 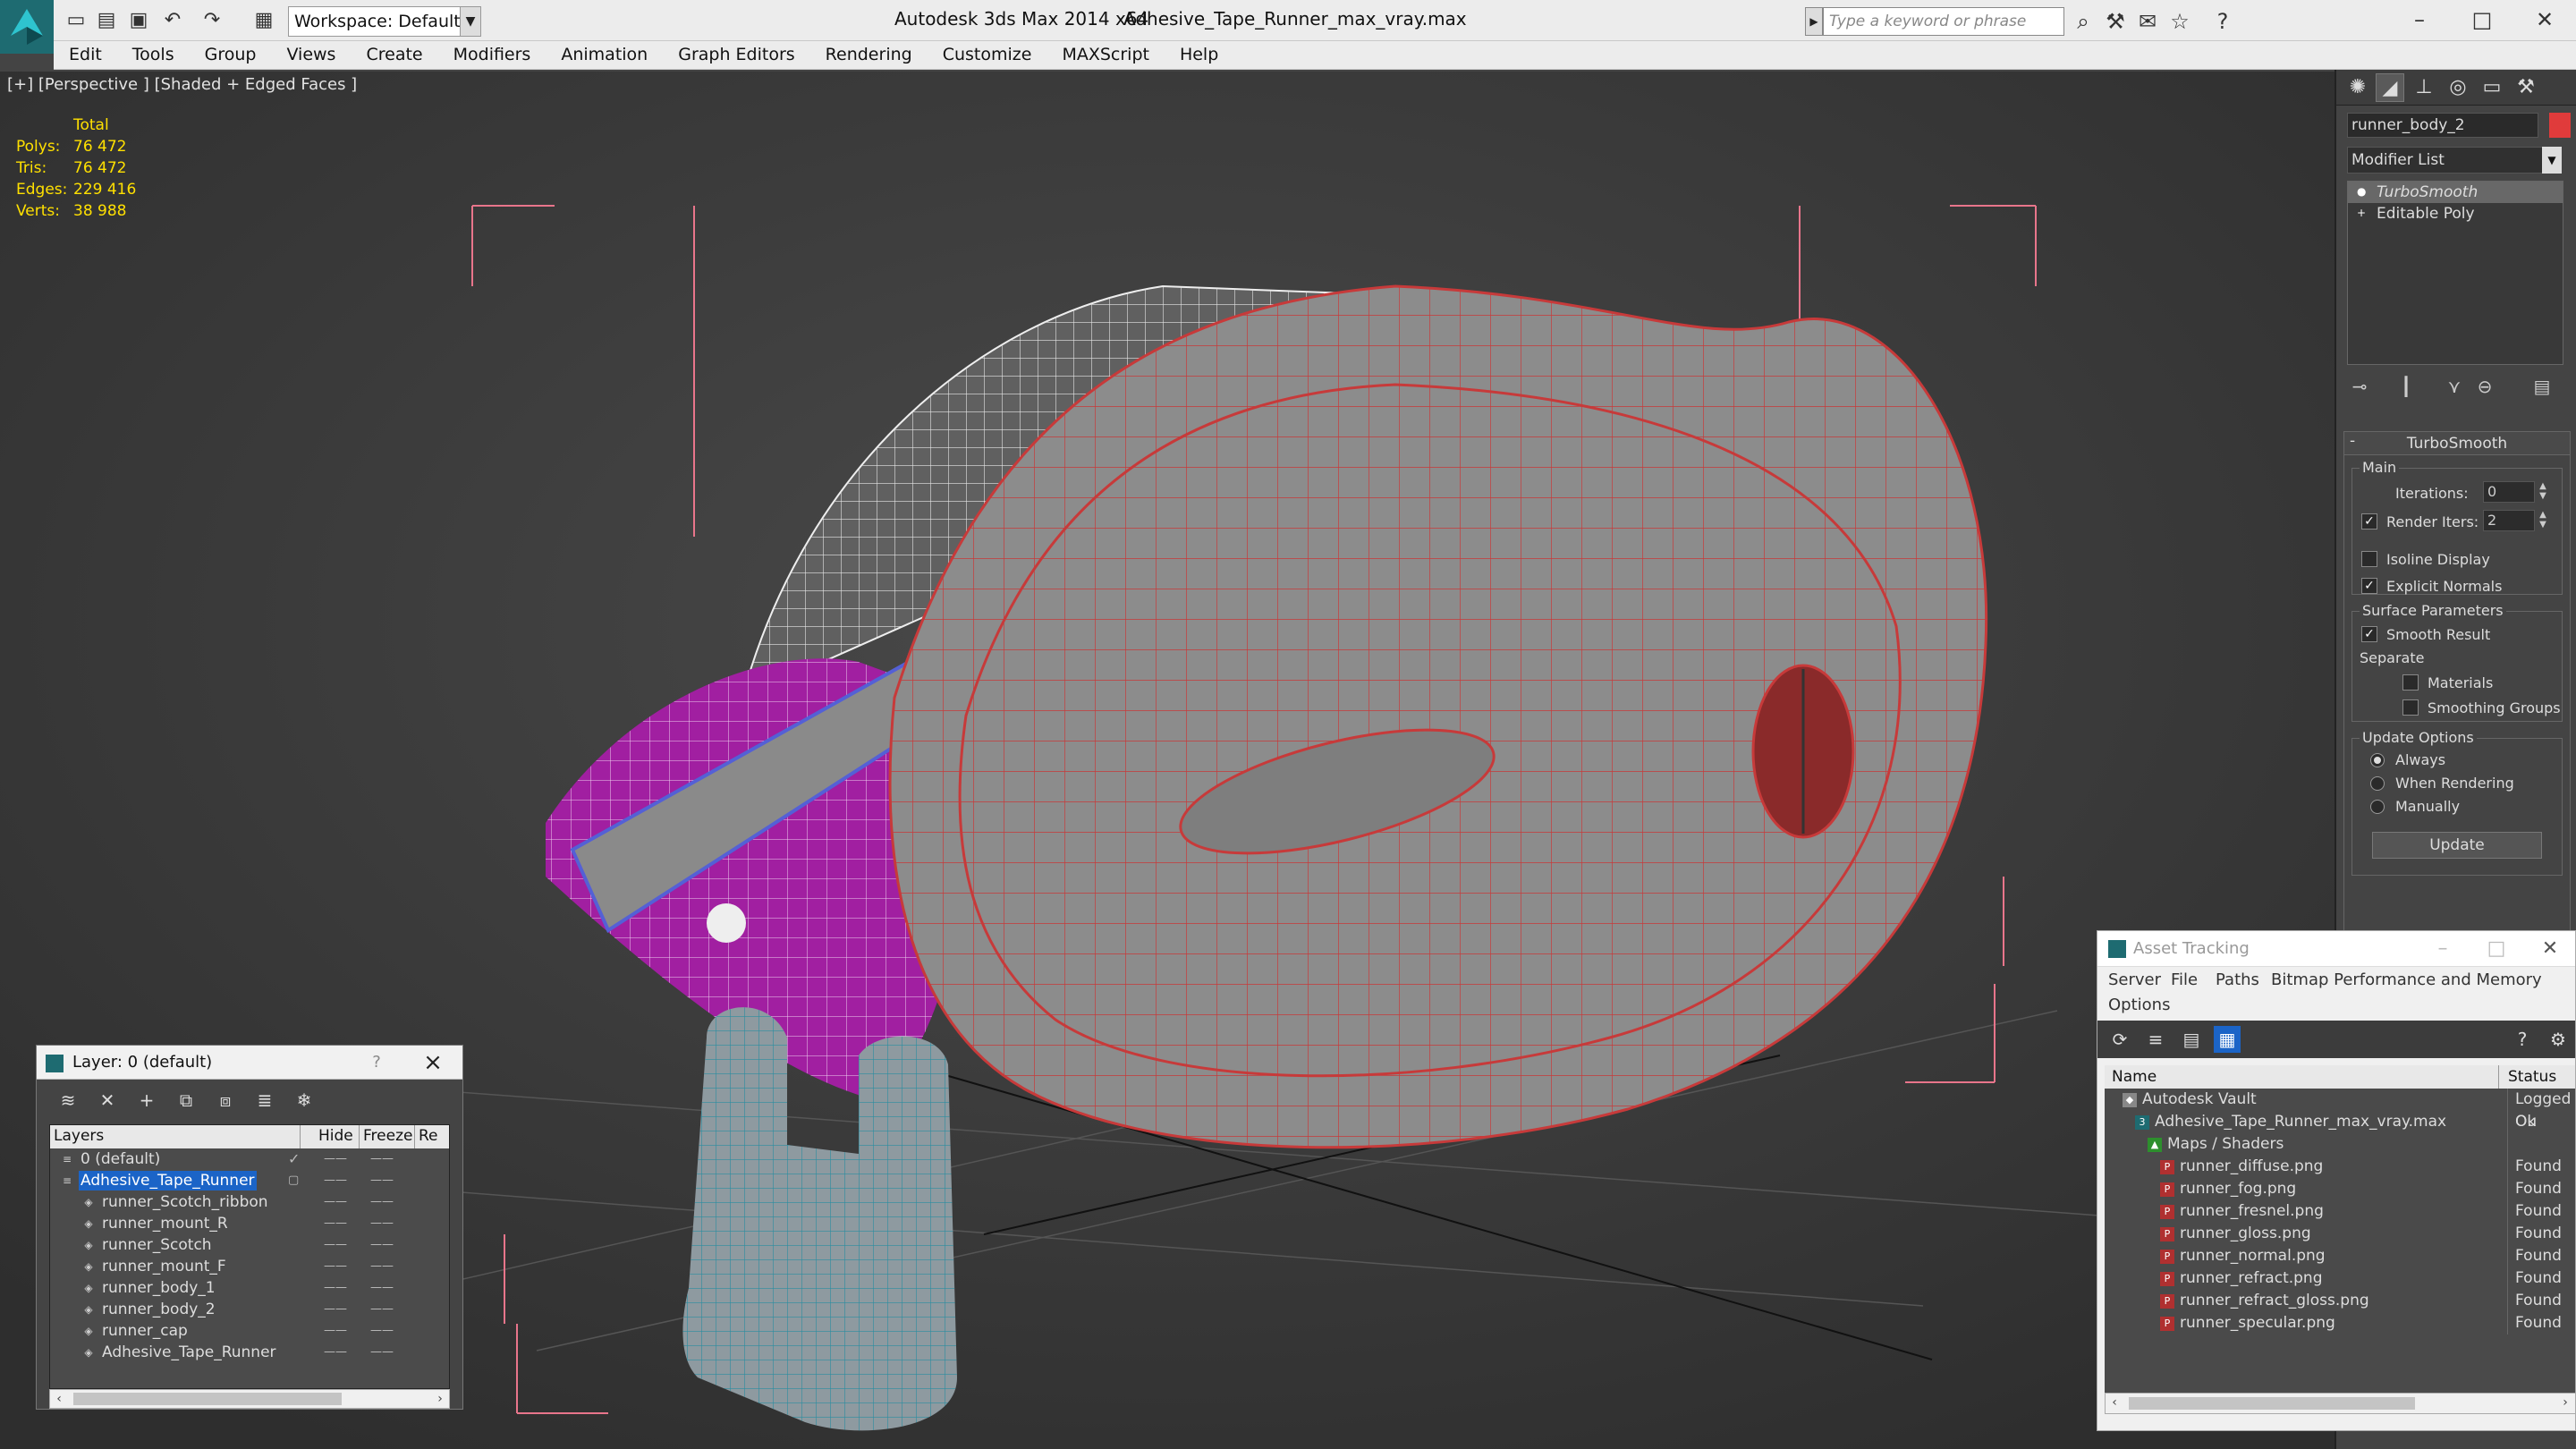 What do you see at coordinates (249, 1288) in the screenshot?
I see `layer-row: ◈ runner_body_1 —— ——` at bounding box center [249, 1288].